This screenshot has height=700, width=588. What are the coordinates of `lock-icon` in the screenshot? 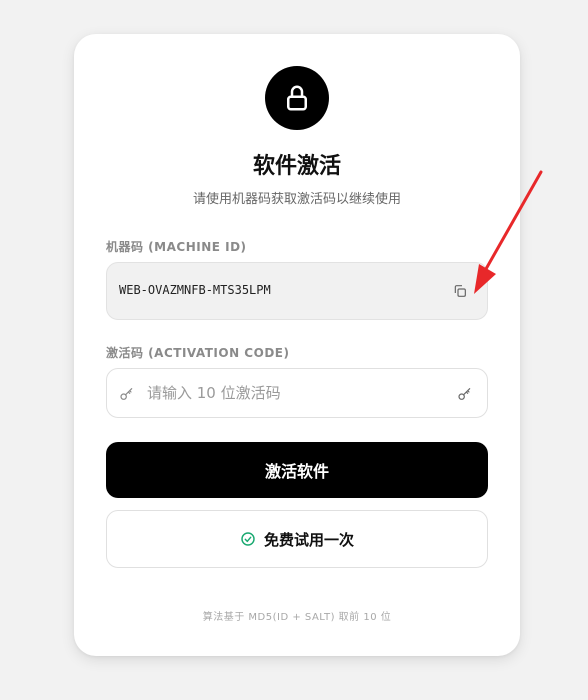 It's located at (297, 98).